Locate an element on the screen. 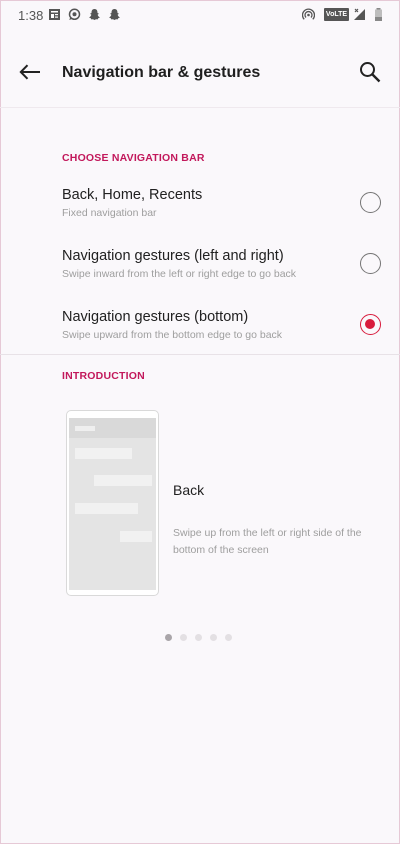 This screenshot has width=400, height=844. section-header-introduction: INTRODUCTION is located at coordinates (103, 376).